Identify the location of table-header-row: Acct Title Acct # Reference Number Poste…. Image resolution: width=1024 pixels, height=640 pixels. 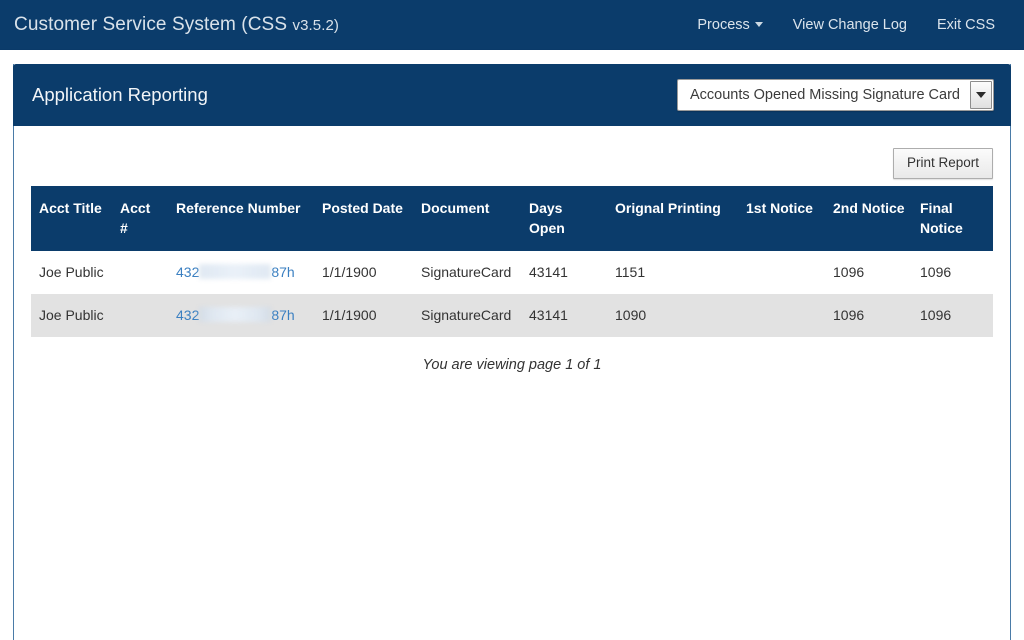
(512, 218).